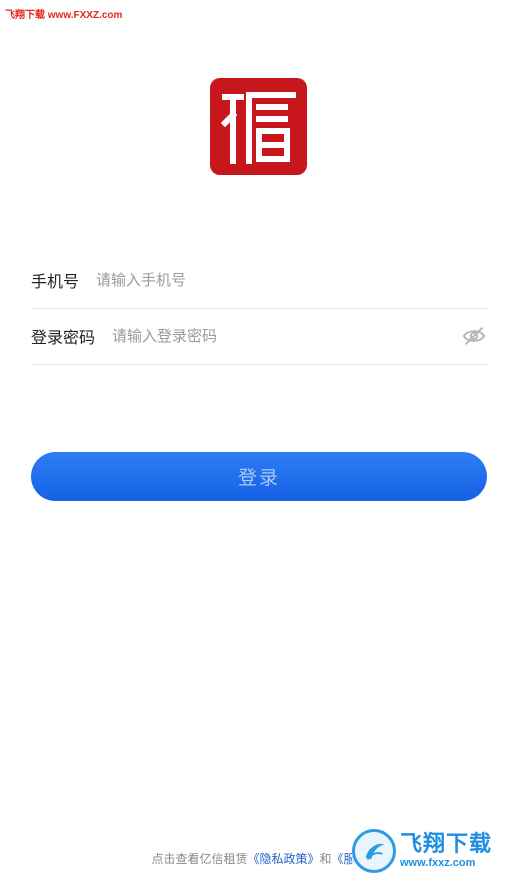 The width and height of the screenshot is (519, 885). I want to click on password-input, so click(286, 336).